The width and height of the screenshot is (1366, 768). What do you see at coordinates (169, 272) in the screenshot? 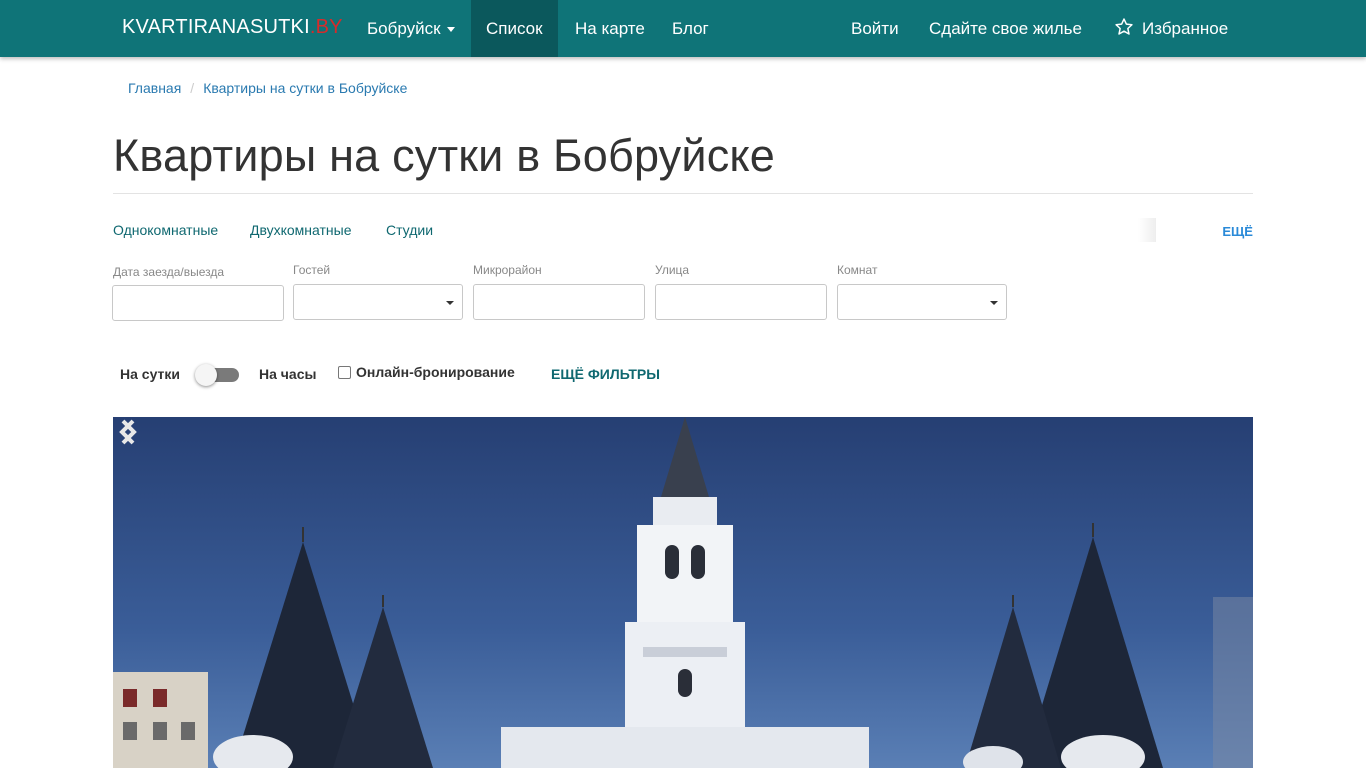
I see `dates-label: Дата заезда/выезда` at bounding box center [169, 272].